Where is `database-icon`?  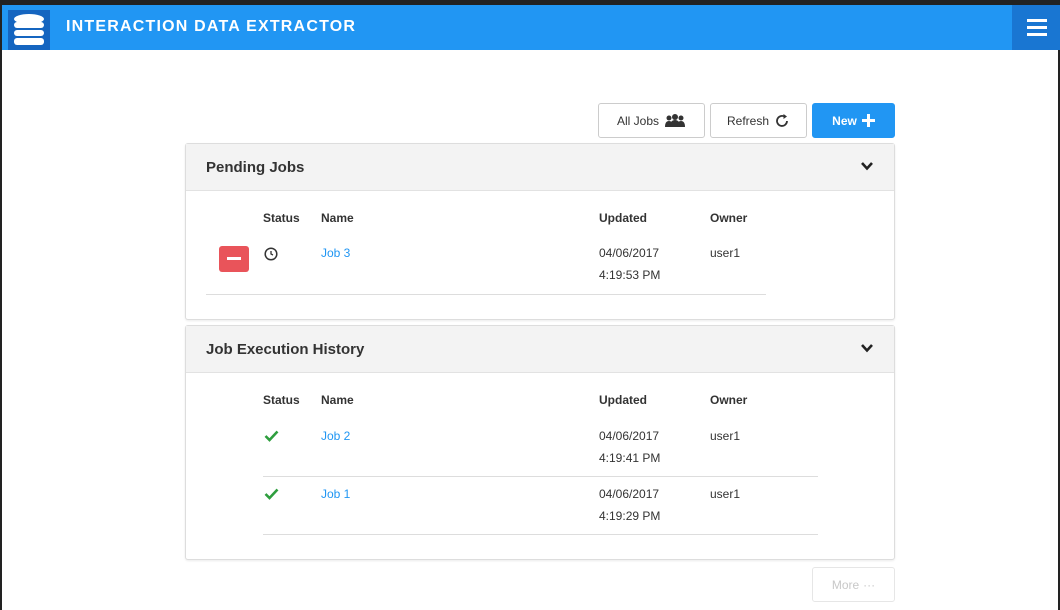 database-icon is located at coordinates (29, 30).